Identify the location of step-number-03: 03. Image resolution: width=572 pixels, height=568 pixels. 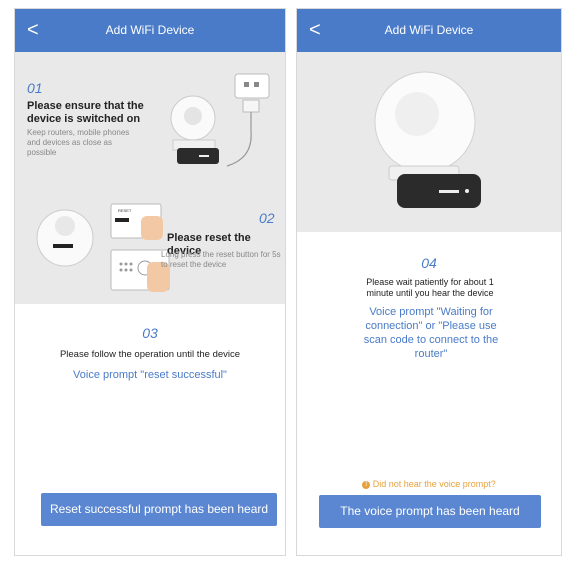
(150, 333).